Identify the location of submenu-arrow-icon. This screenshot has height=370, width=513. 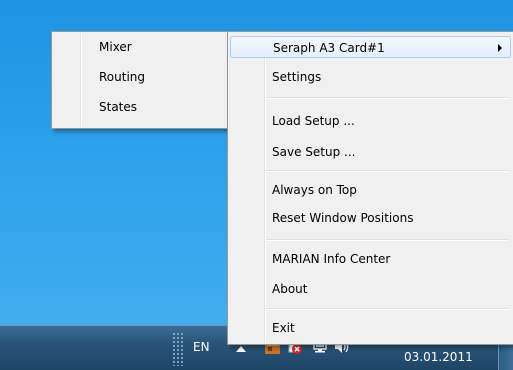
(500, 48).